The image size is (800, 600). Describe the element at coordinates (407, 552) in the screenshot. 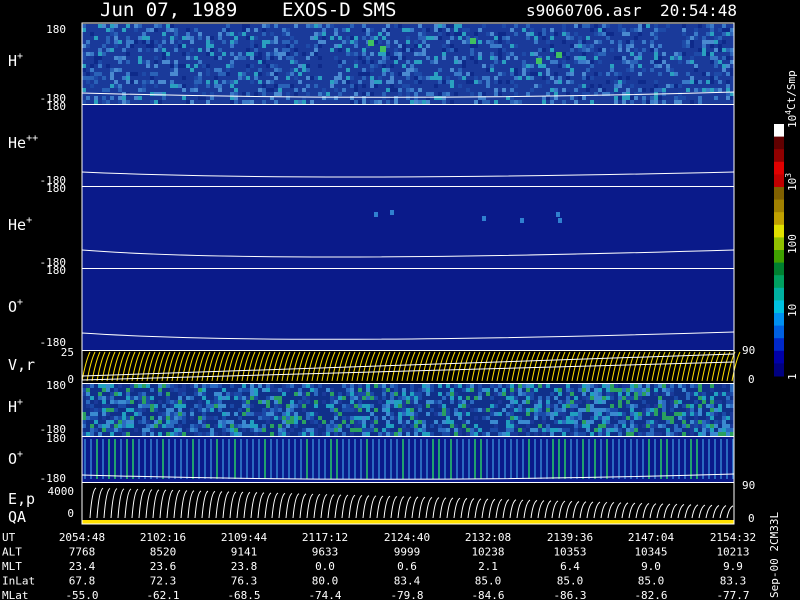

I see `footer-cell: 9999` at that location.